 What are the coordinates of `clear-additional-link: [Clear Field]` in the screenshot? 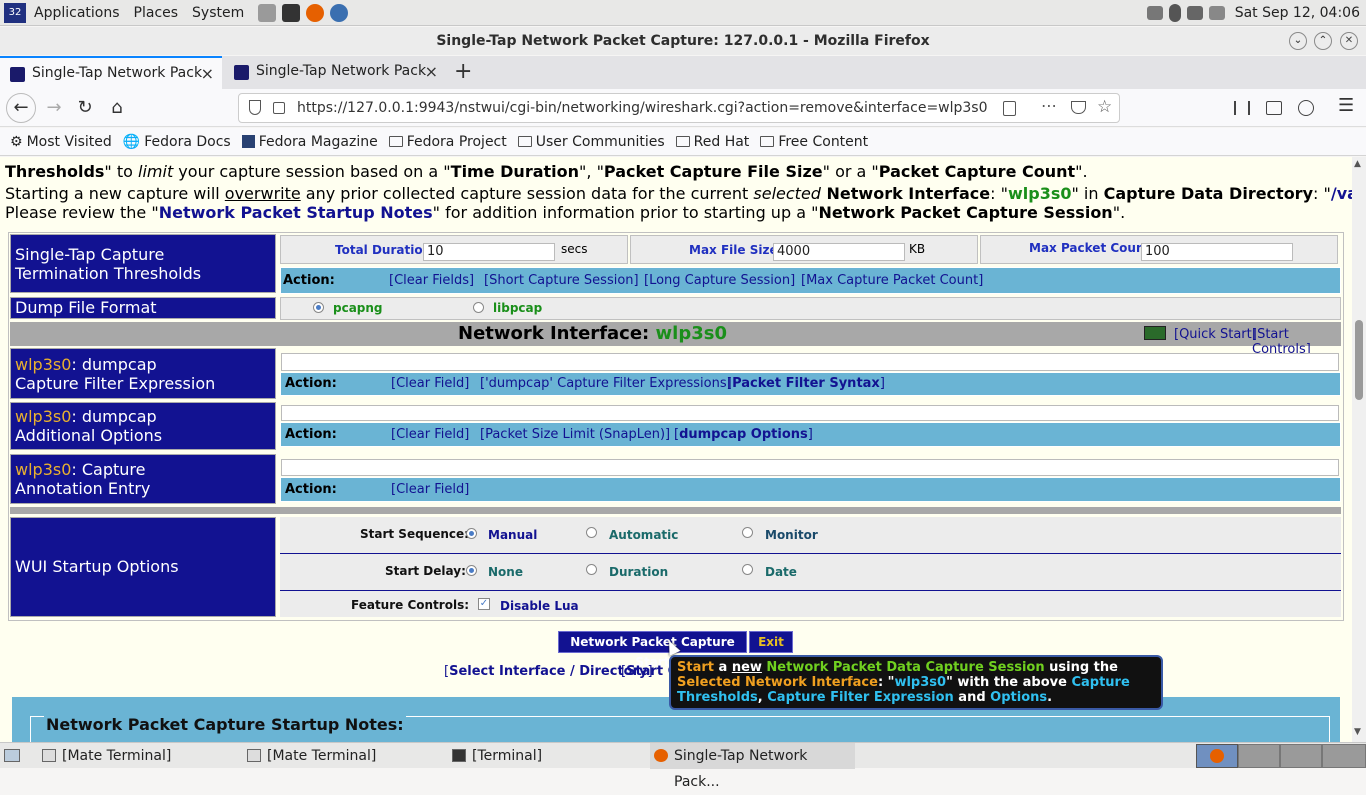 It's located at (430, 434).